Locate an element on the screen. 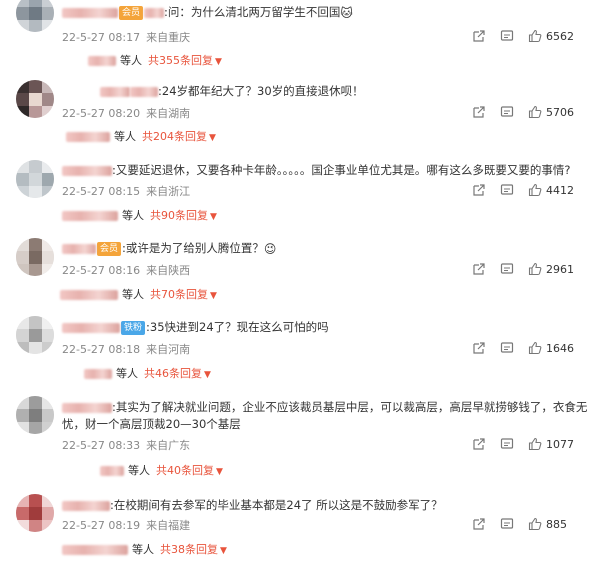 The width and height of the screenshot is (600, 564). like-button: 1646 is located at coordinates (551, 348).